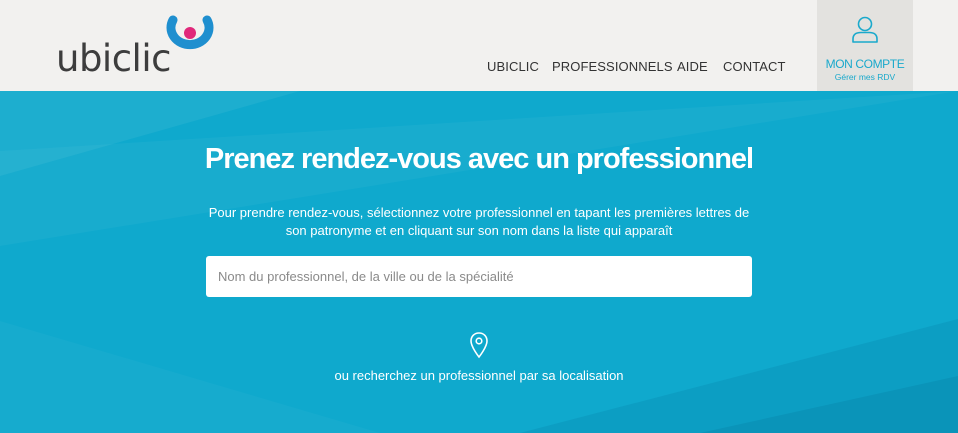 The width and height of the screenshot is (958, 433). Describe the element at coordinates (113, 58) in the screenshot. I see `logo-wordmark: ubiclic` at that location.